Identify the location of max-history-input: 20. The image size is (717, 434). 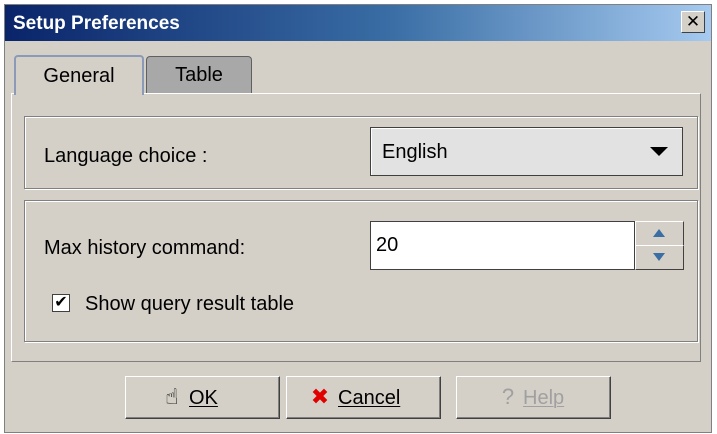
(502, 245).